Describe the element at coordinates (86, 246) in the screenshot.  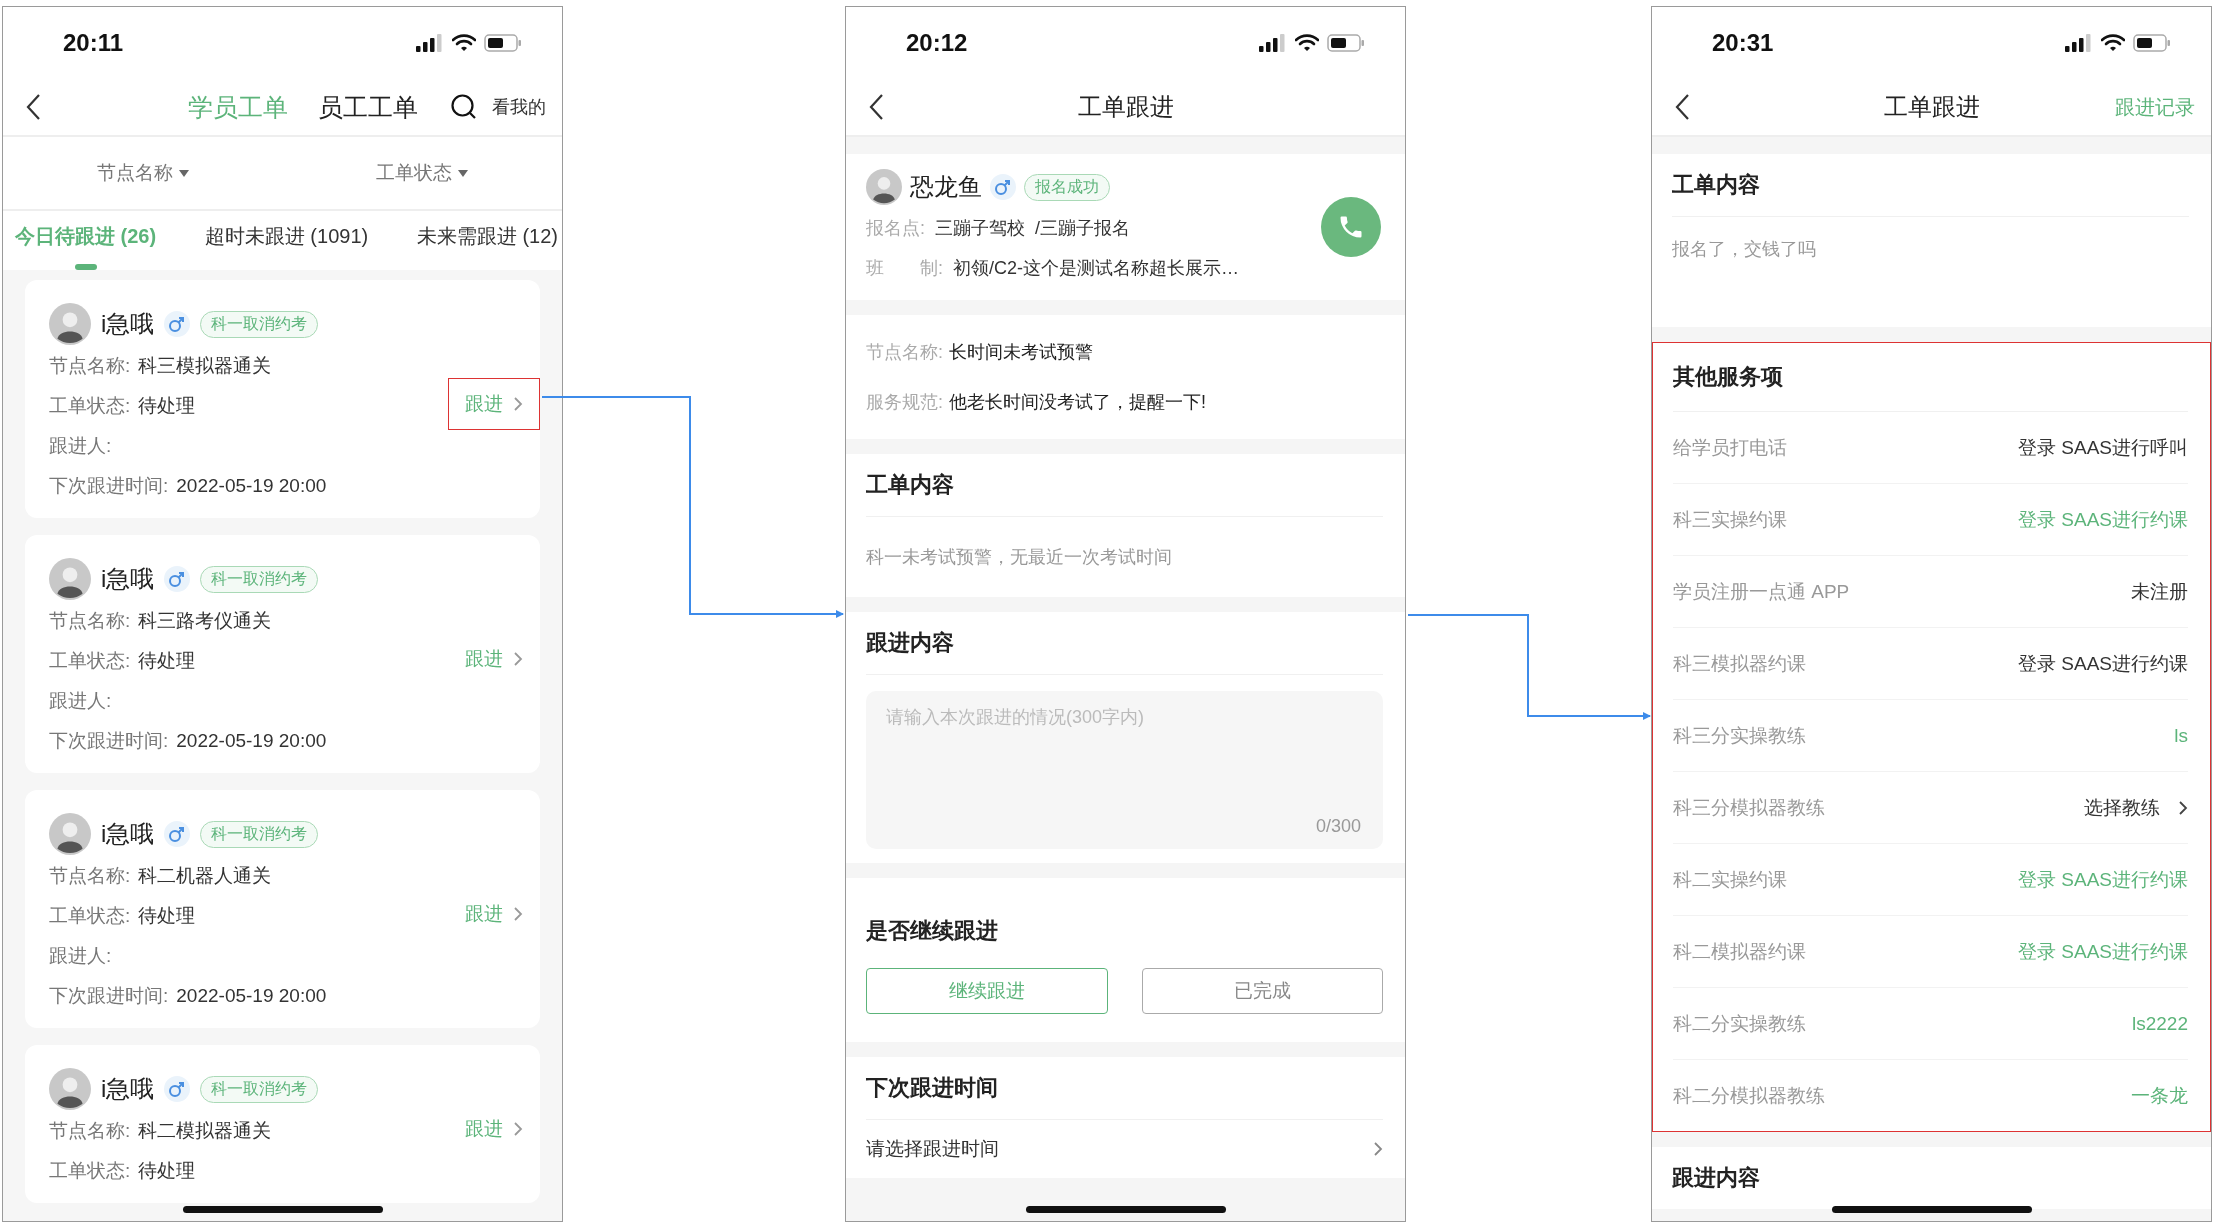
I see `status-tab: 今日待跟进 (26)` at that location.